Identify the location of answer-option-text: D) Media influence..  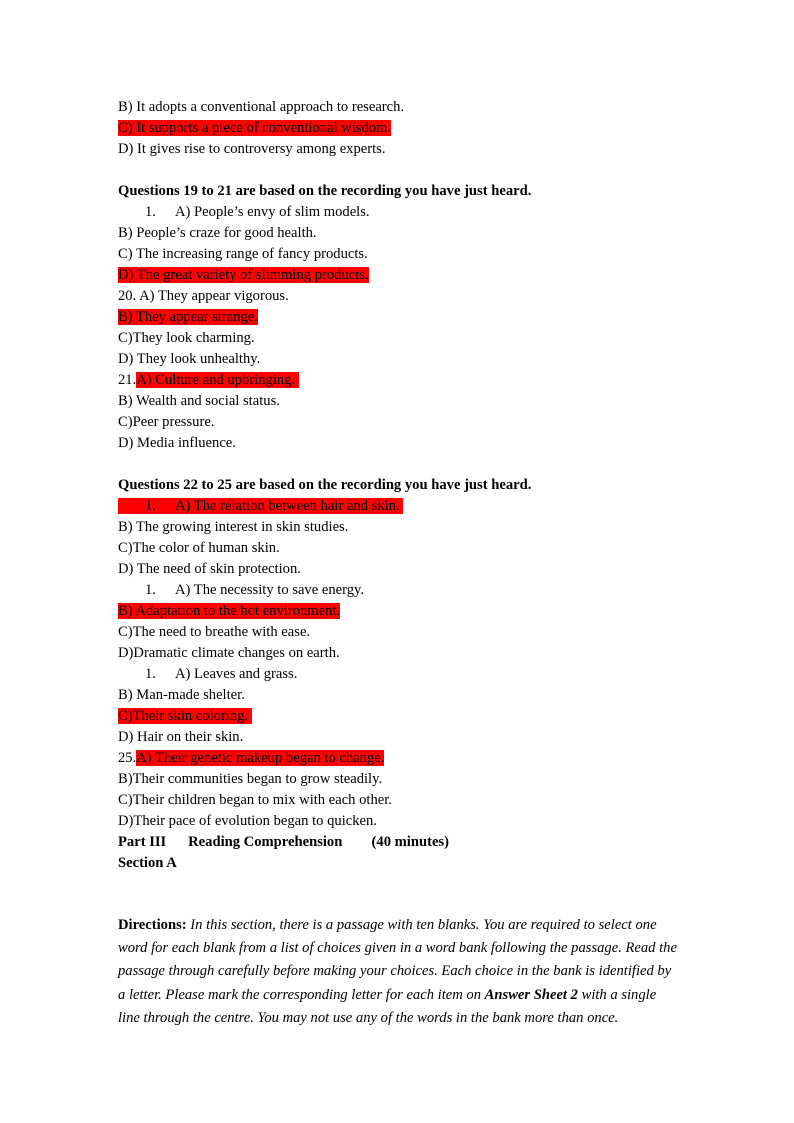
(177, 443).